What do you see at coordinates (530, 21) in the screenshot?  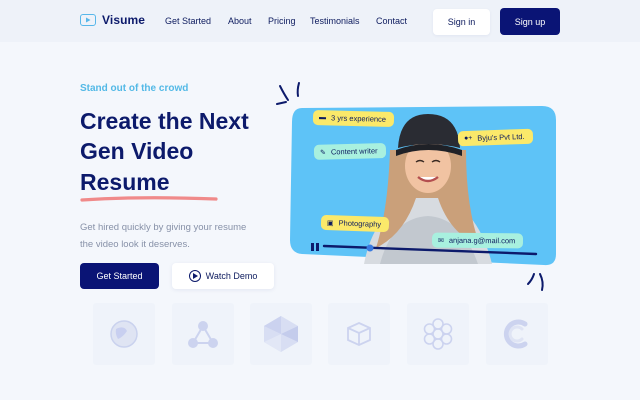 I see `signup-button: Sign up` at bounding box center [530, 21].